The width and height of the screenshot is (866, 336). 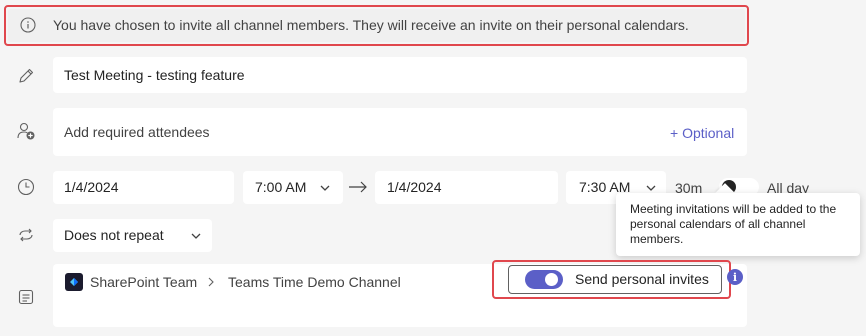 I want to click on repeat-dropdown: Does not repeat, so click(x=132, y=235).